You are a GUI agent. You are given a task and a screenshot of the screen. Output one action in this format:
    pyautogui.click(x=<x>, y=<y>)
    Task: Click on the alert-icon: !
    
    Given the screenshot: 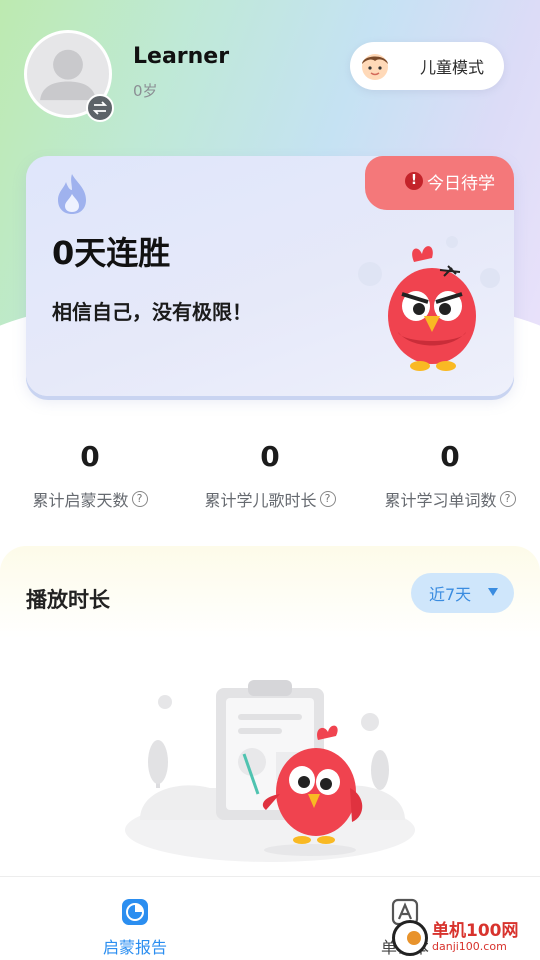 What is the action you would take?
    pyautogui.click(x=414, y=181)
    